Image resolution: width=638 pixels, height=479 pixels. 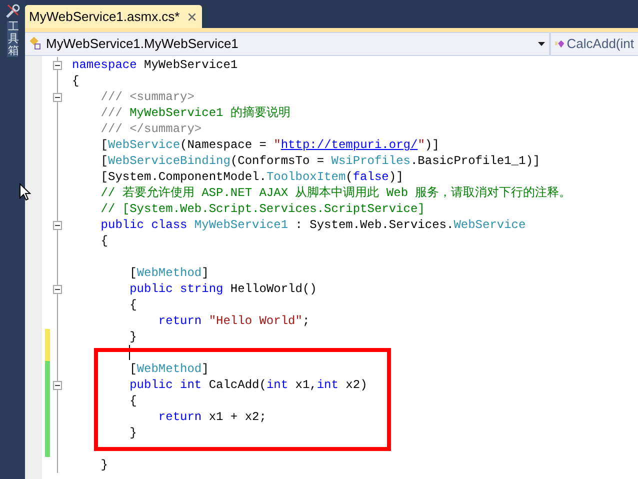 I want to click on code-line: [System.ComponentModel.ToolboxItem(false)], so click(x=252, y=177).